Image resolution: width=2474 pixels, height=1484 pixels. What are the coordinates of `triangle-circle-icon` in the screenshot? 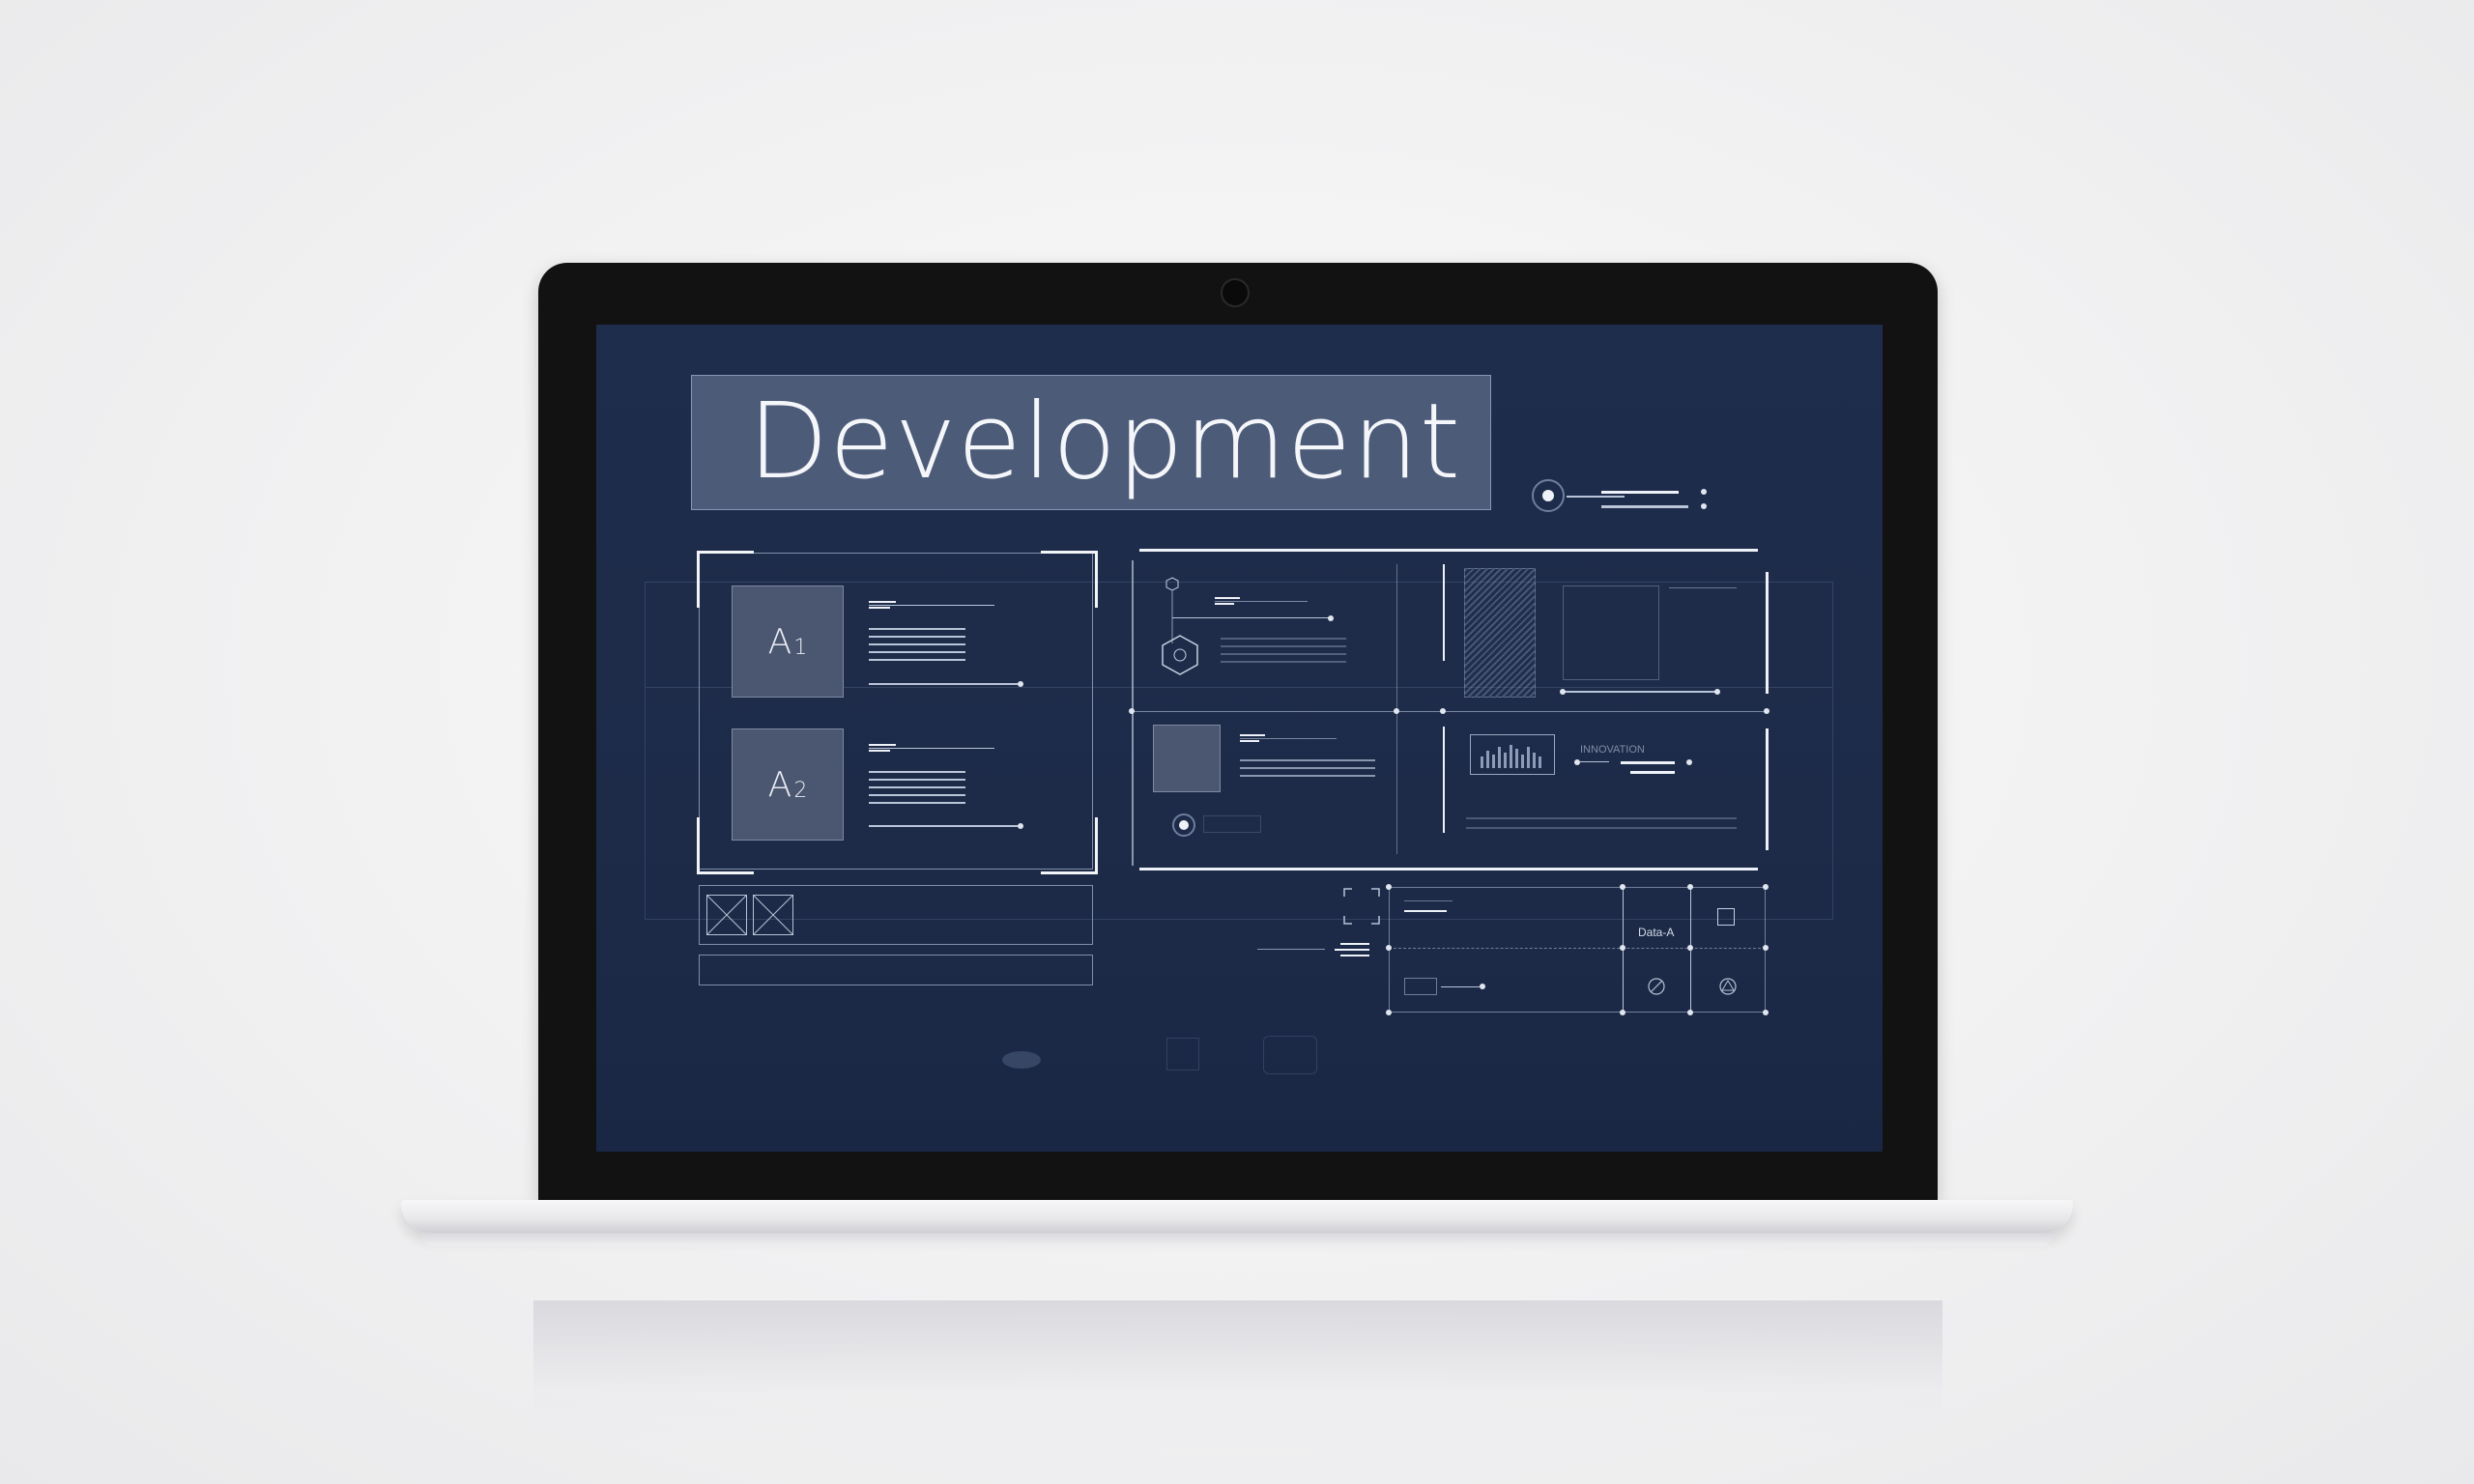 It's located at (1728, 987).